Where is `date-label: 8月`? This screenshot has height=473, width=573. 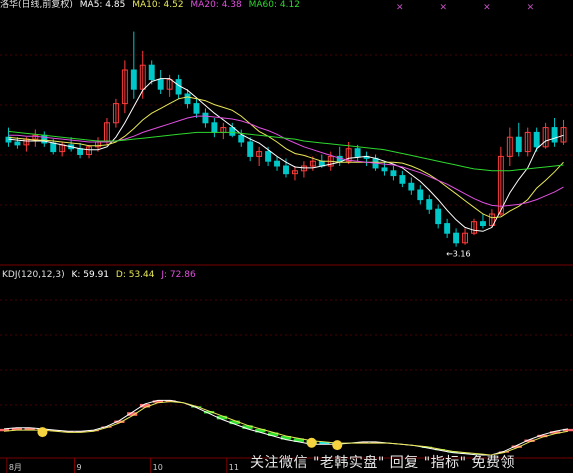 date-label: 8月 is located at coordinates (15, 467).